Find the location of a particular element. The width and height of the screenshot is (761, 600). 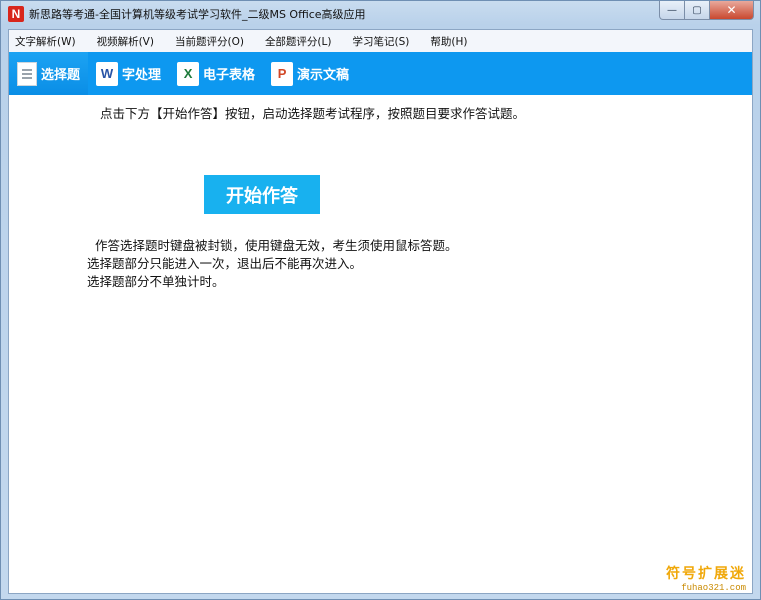

watermark: 符号扩展迷 fuhao321.com is located at coordinates (706, 578).